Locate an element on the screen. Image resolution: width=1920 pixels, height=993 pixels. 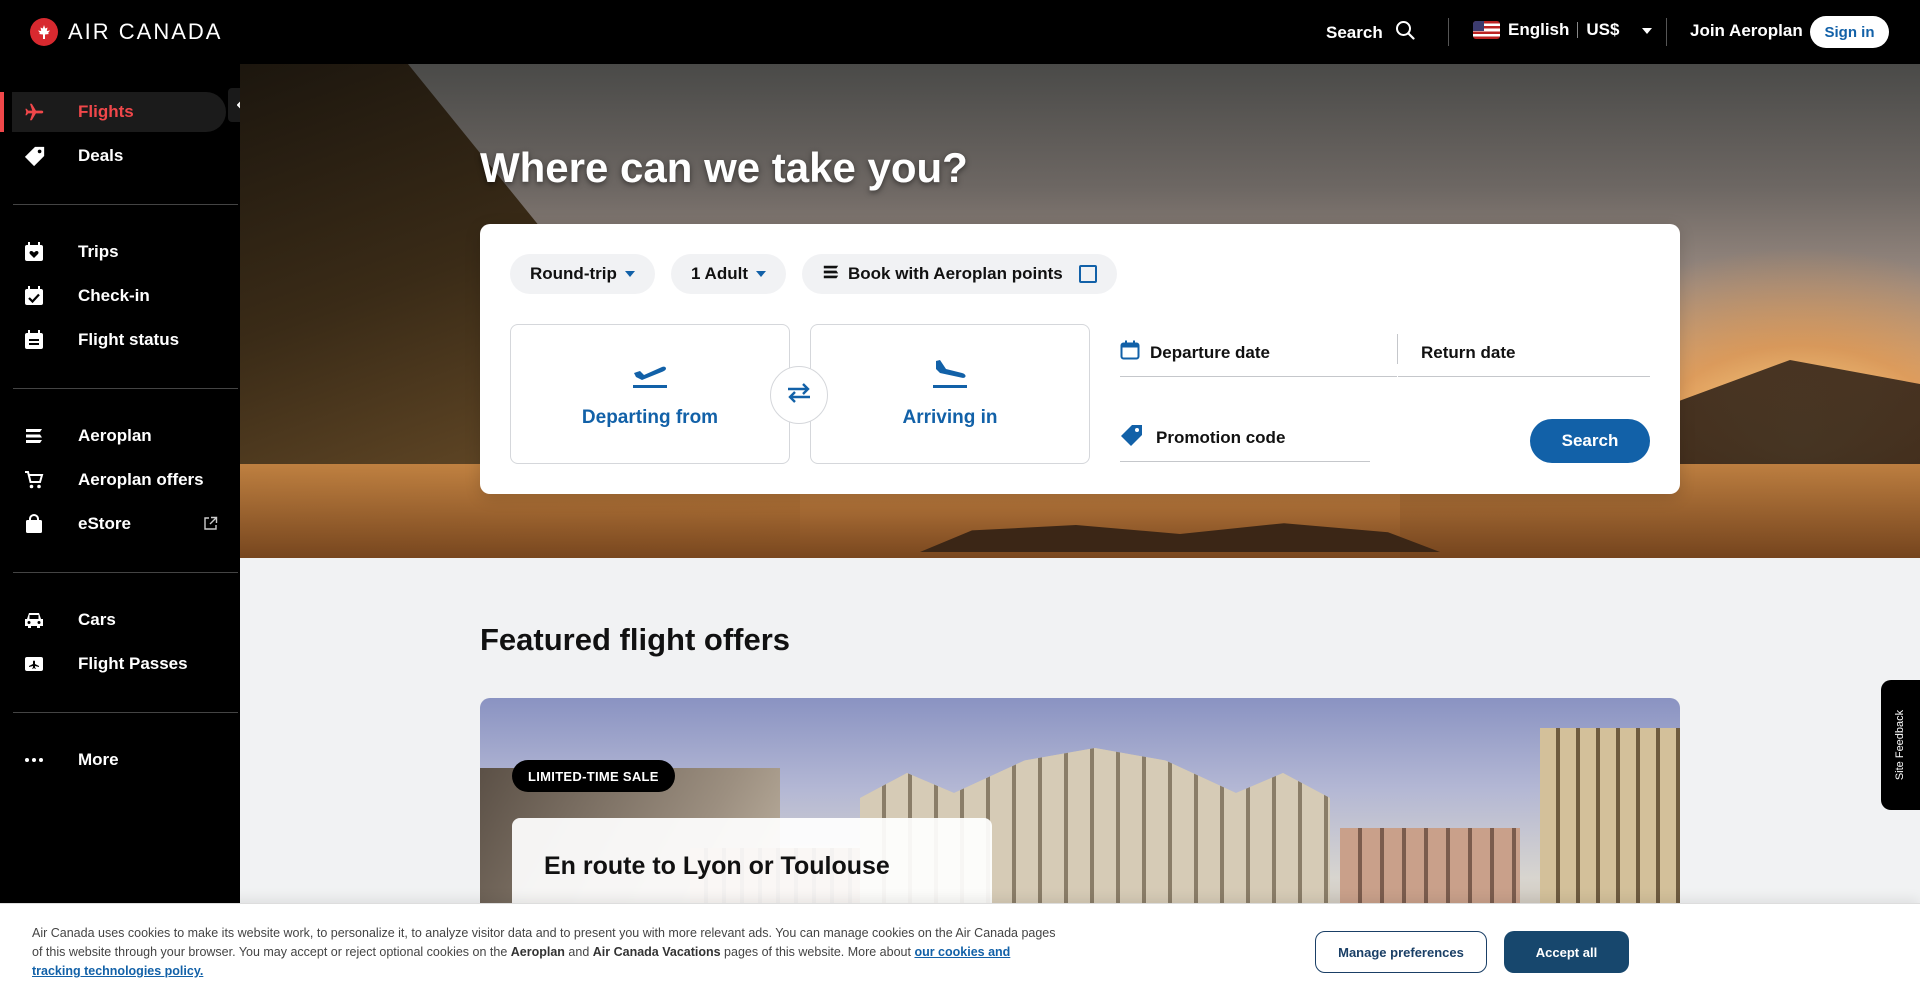
car-icon is located at coordinates (45, 620).